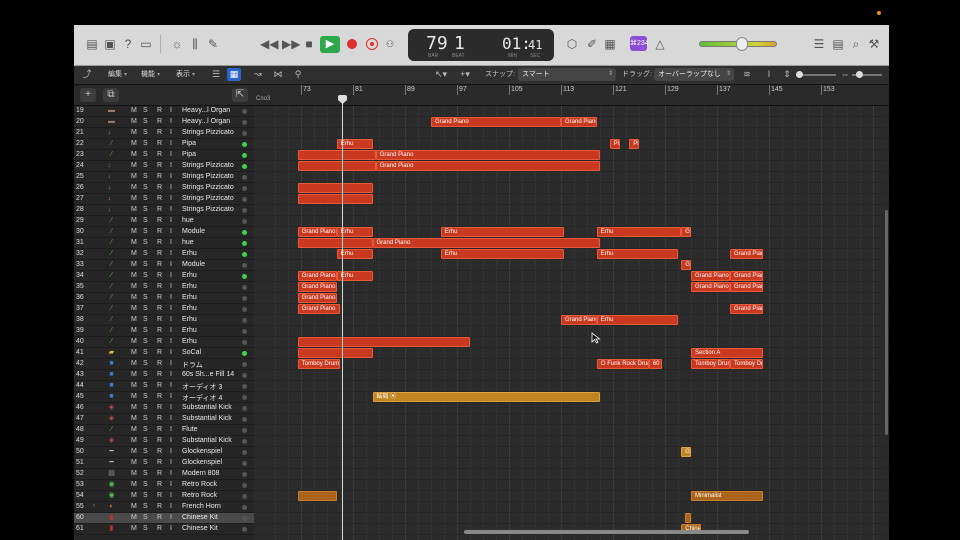 This screenshot has width=960, height=540. I want to click on track-row: 31 ∕ M S R Ihue, so click(164, 243).